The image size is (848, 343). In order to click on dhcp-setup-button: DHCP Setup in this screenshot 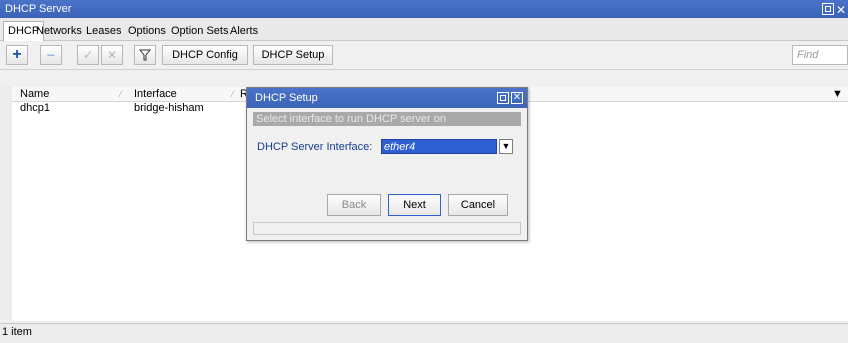, I will do `click(293, 55)`.